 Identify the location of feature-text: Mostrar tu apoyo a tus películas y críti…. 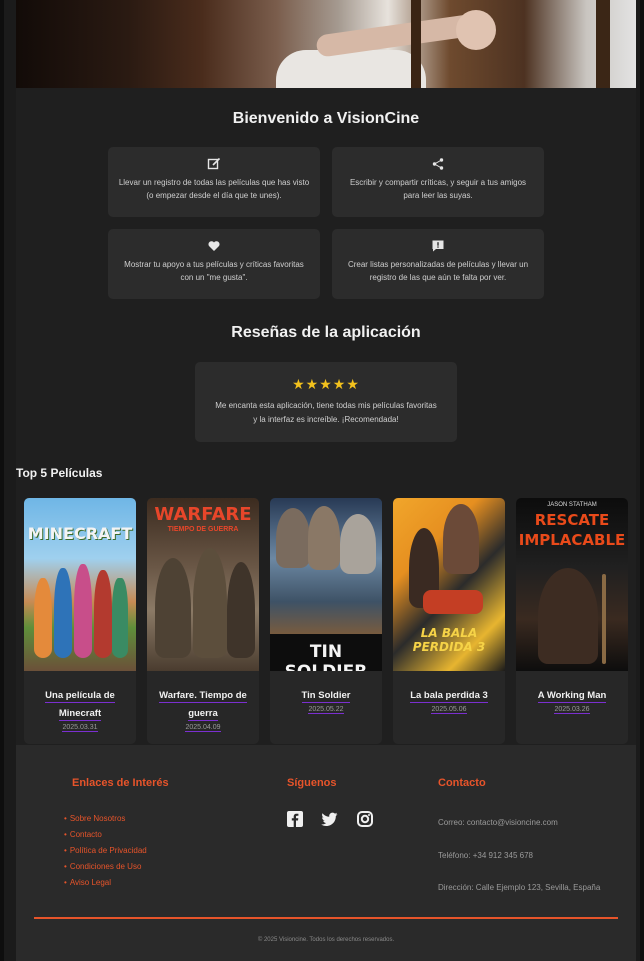
(214, 271).